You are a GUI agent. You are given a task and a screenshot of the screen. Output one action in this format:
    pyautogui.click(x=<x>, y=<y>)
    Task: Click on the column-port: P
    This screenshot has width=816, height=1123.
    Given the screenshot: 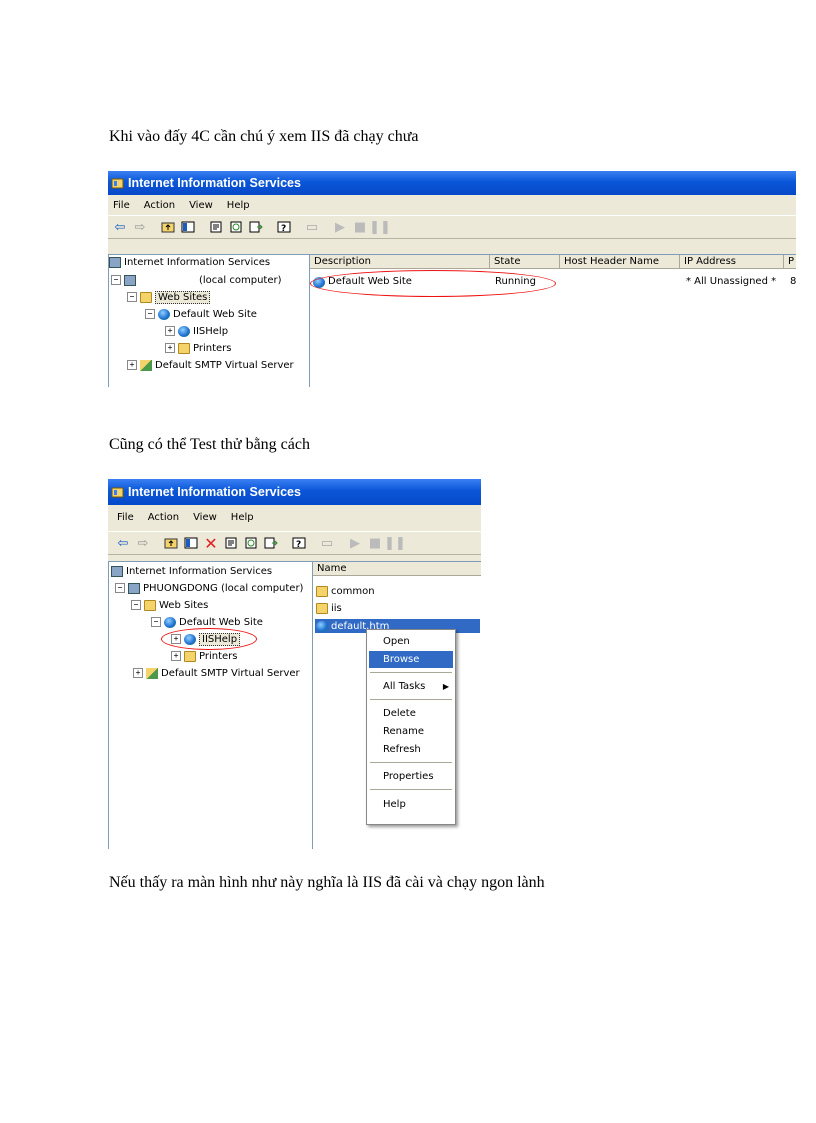 What is the action you would take?
    pyautogui.click(x=790, y=262)
    